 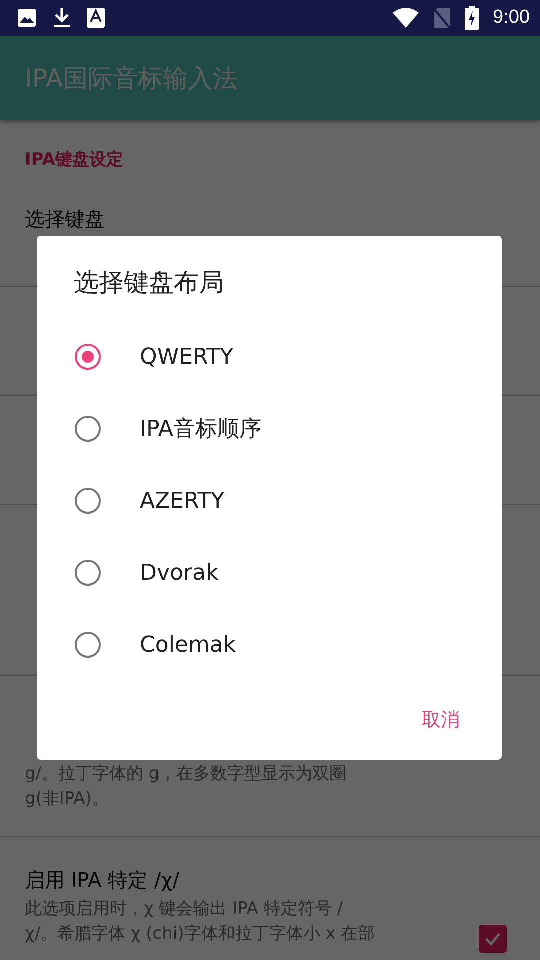 I want to click on font-icon, so click(x=96, y=18).